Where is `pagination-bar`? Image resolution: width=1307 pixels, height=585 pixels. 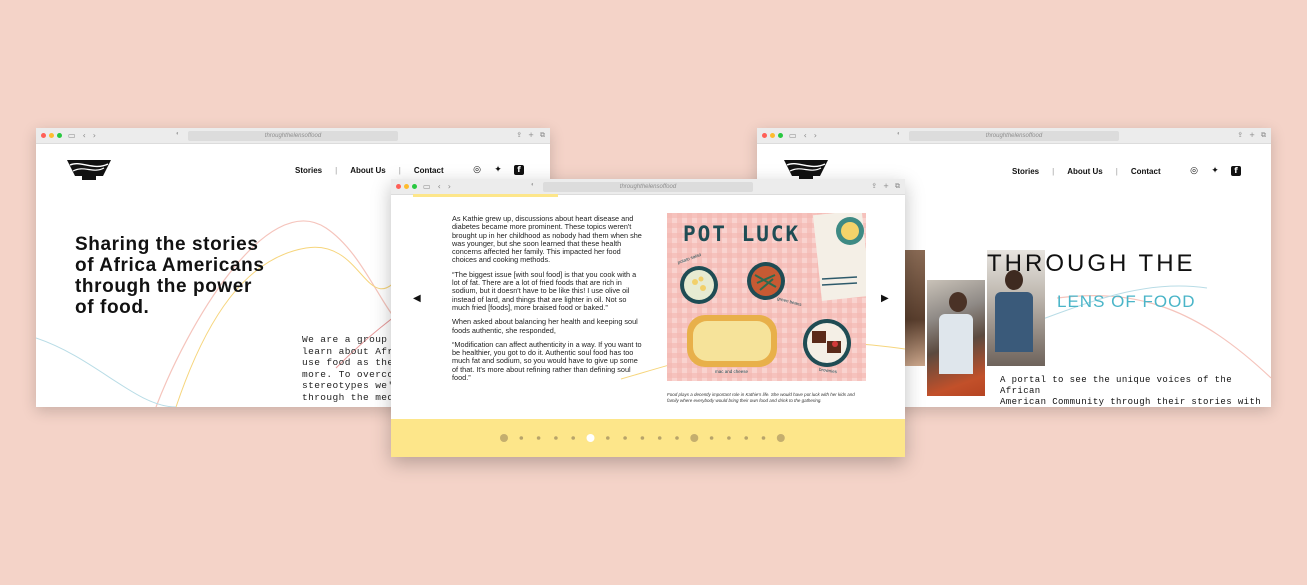 pagination-bar is located at coordinates (648, 438).